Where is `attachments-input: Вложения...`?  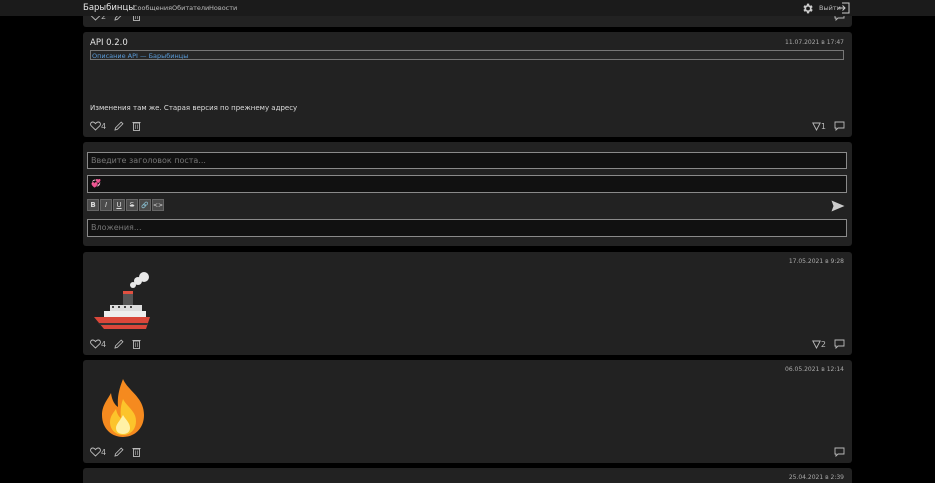 attachments-input: Вложения... is located at coordinates (467, 228).